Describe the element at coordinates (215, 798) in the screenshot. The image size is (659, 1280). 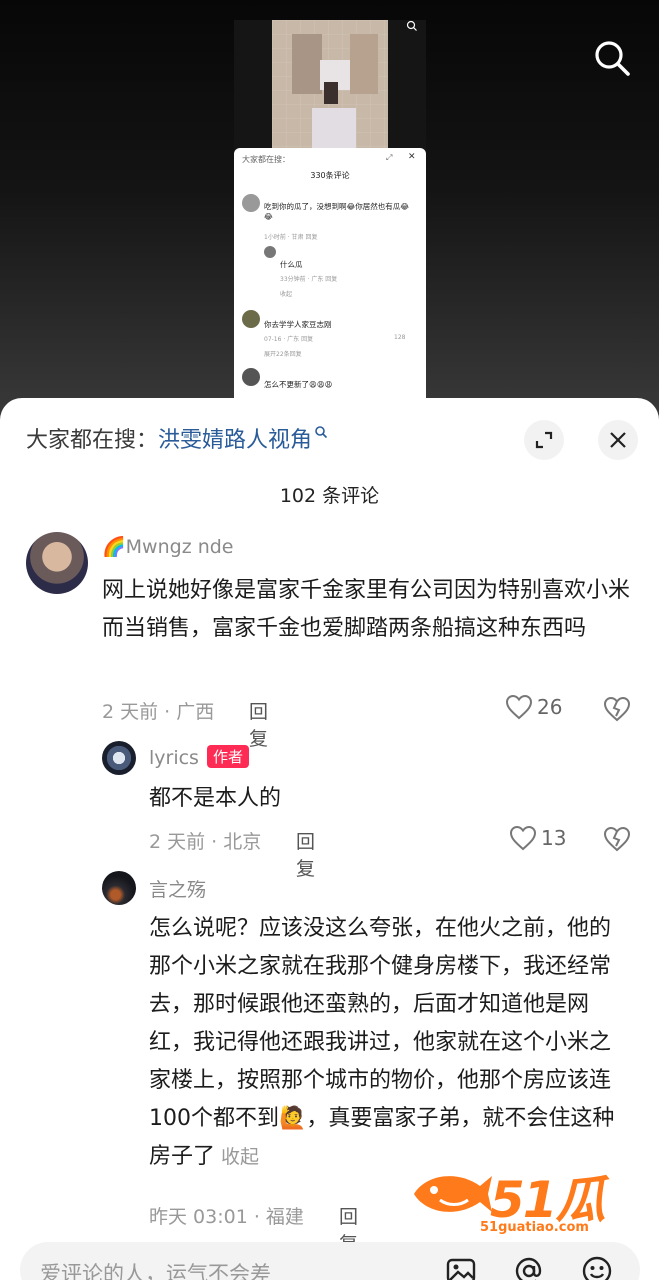
I see `comment-text: 都不是本人的` at that location.